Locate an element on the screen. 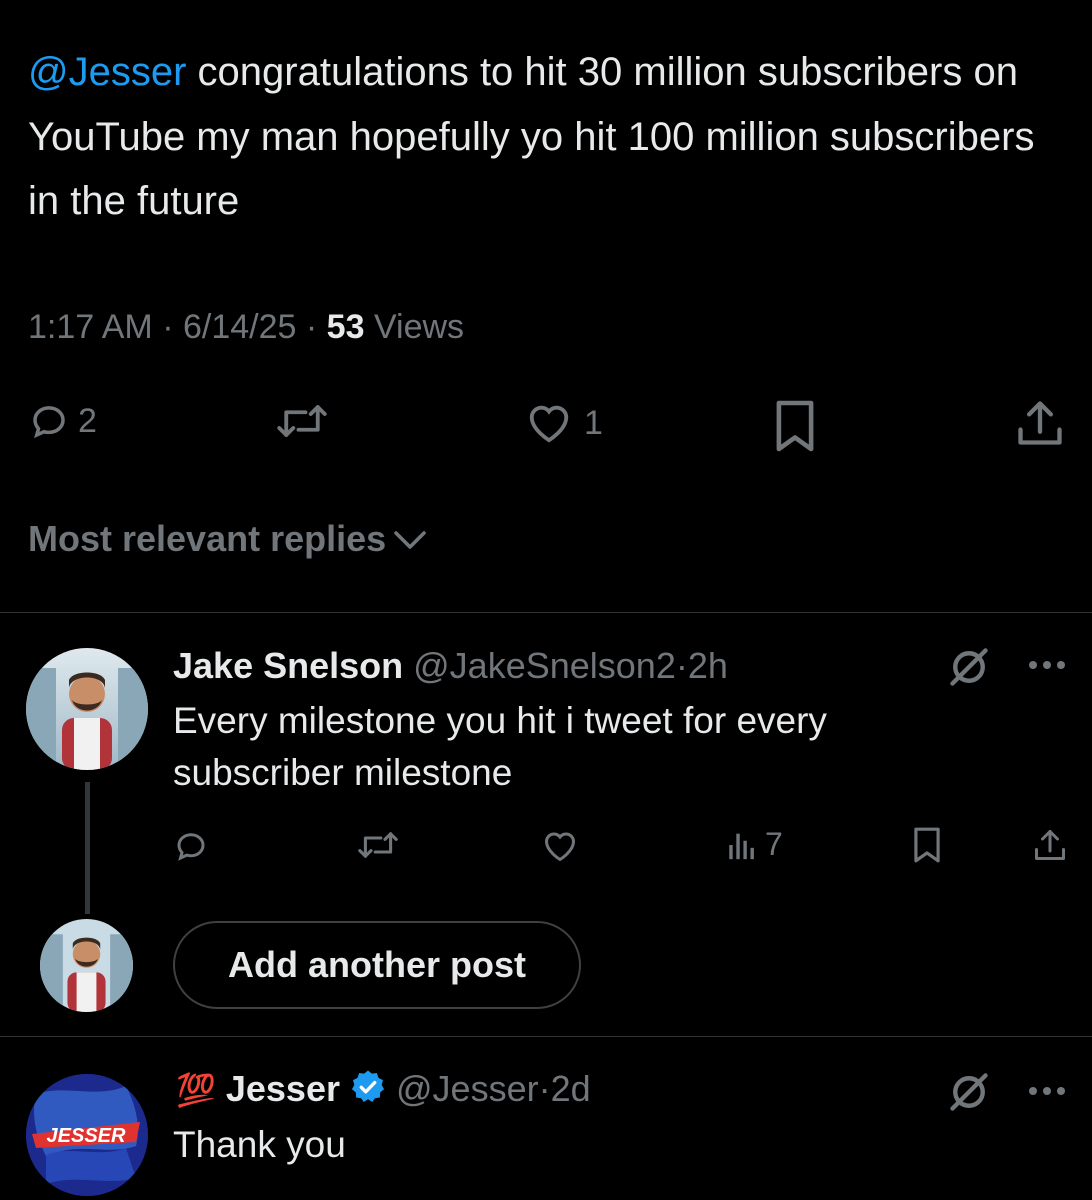 This screenshot has width=1092, height=1200. post-meta: 1:17 AM · 6/14/25 · 53 Views is located at coordinates (246, 327).